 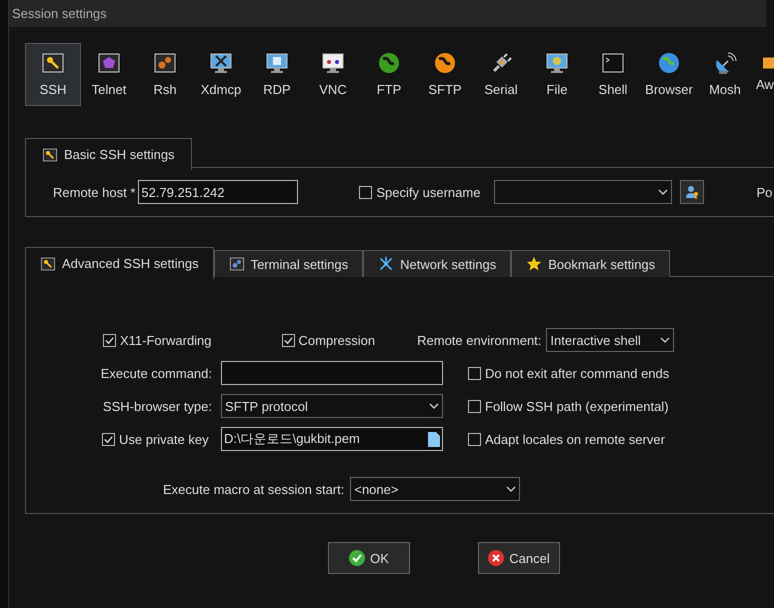 I want to click on session-type-tab: Browser, so click(x=669, y=74).